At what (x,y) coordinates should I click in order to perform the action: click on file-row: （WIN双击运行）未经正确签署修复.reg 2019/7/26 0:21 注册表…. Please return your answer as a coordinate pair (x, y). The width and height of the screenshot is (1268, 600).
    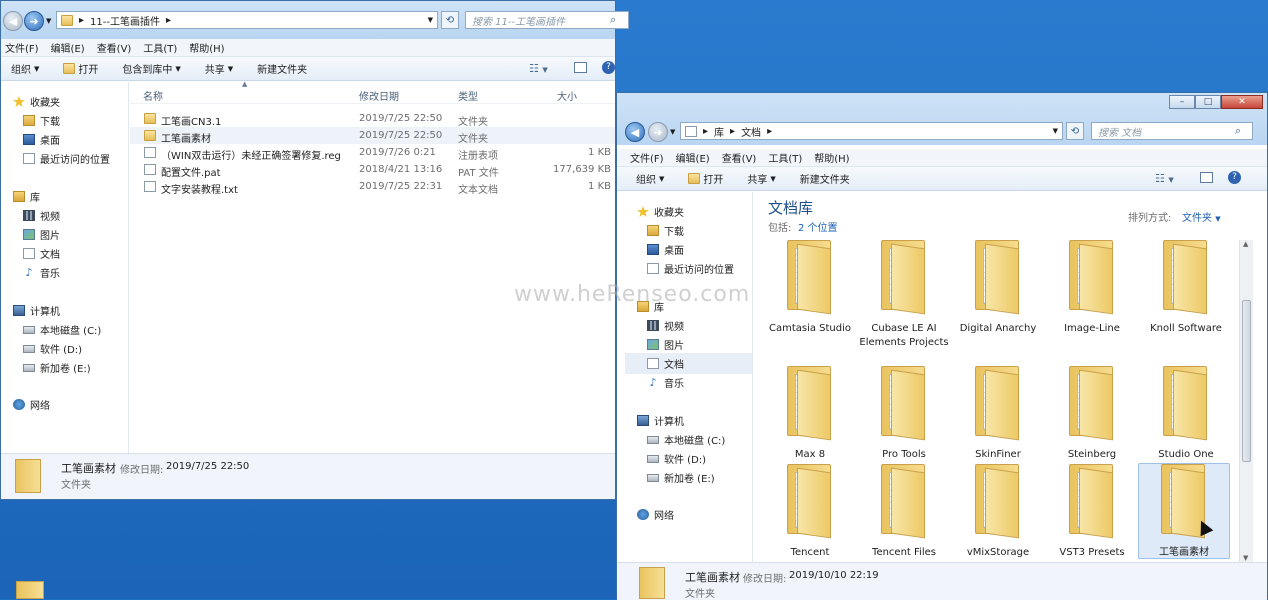
    Looking at the image, I should click on (372, 153).